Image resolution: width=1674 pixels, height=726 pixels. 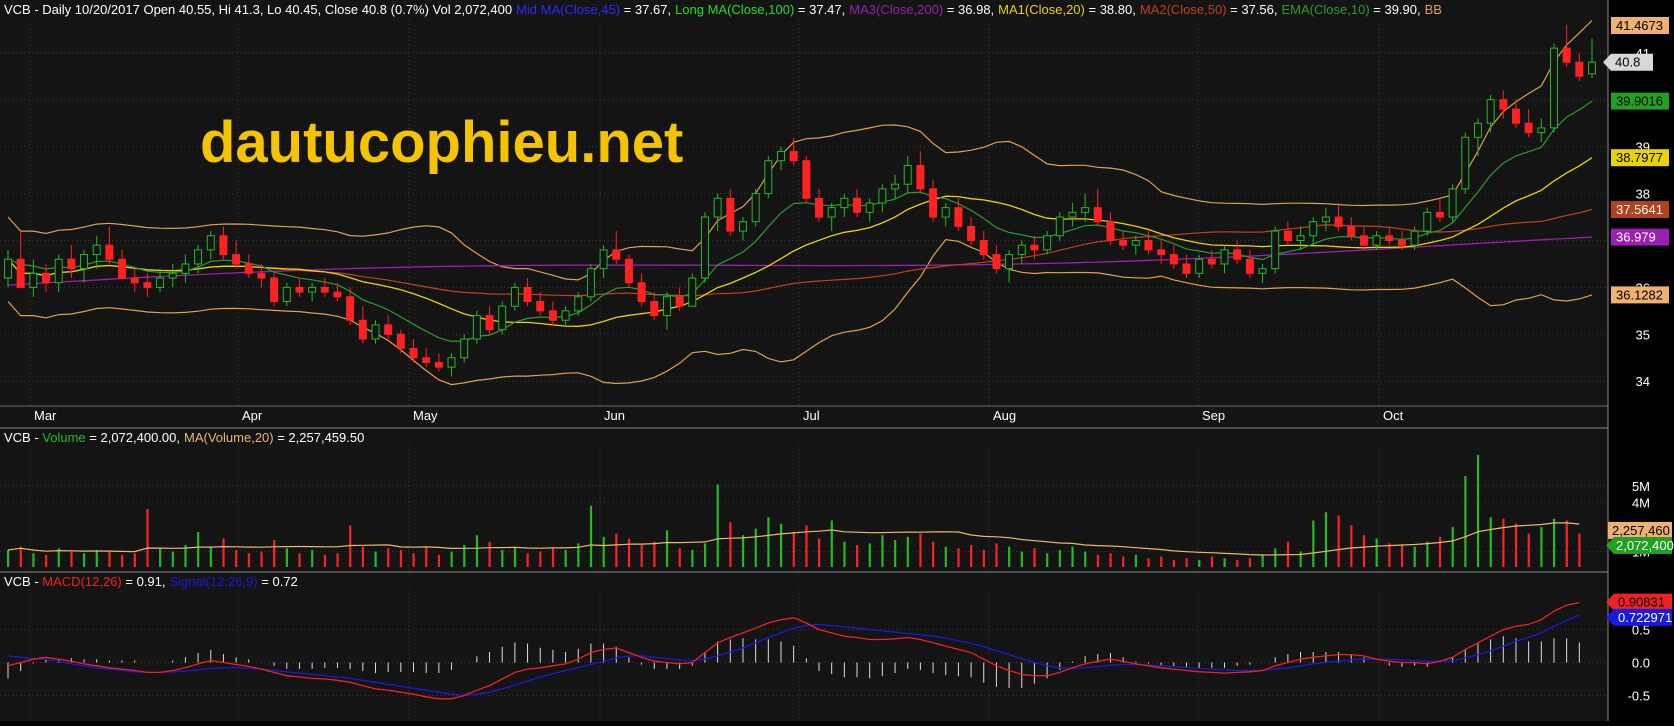 What do you see at coordinates (441, 142) in the screenshot?
I see `watermark: dautucophieu.net` at bounding box center [441, 142].